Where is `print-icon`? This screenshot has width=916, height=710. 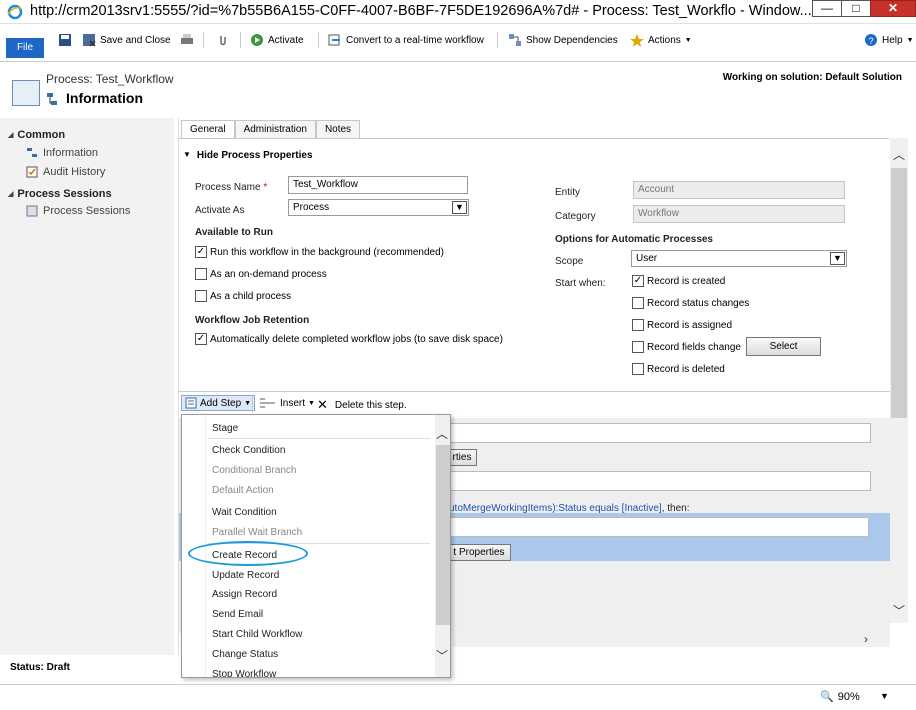 print-icon is located at coordinates (187, 39).